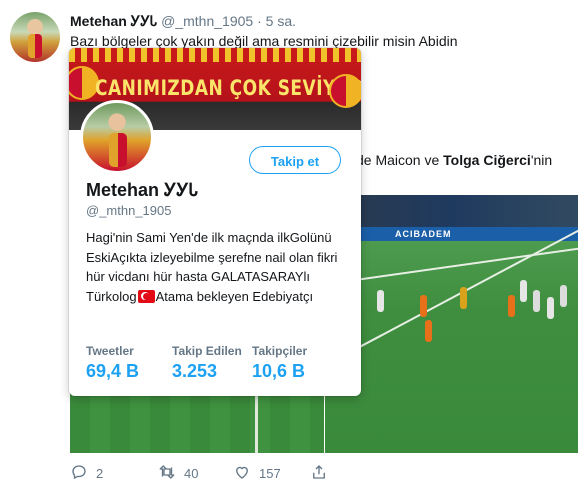 The height and width of the screenshot is (493, 587). Describe the element at coordinates (195, 371) in the screenshot. I see `stat-value: 3.253` at that location.